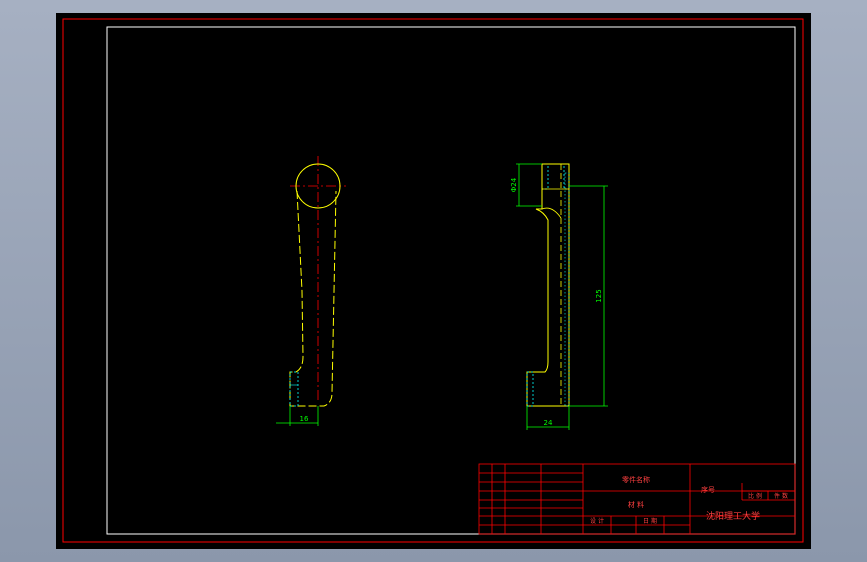 The height and width of the screenshot is (562, 867). What do you see at coordinates (650, 521) in the screenshot?
I see `date-label: 日 期` at bounding box center [650, 521].